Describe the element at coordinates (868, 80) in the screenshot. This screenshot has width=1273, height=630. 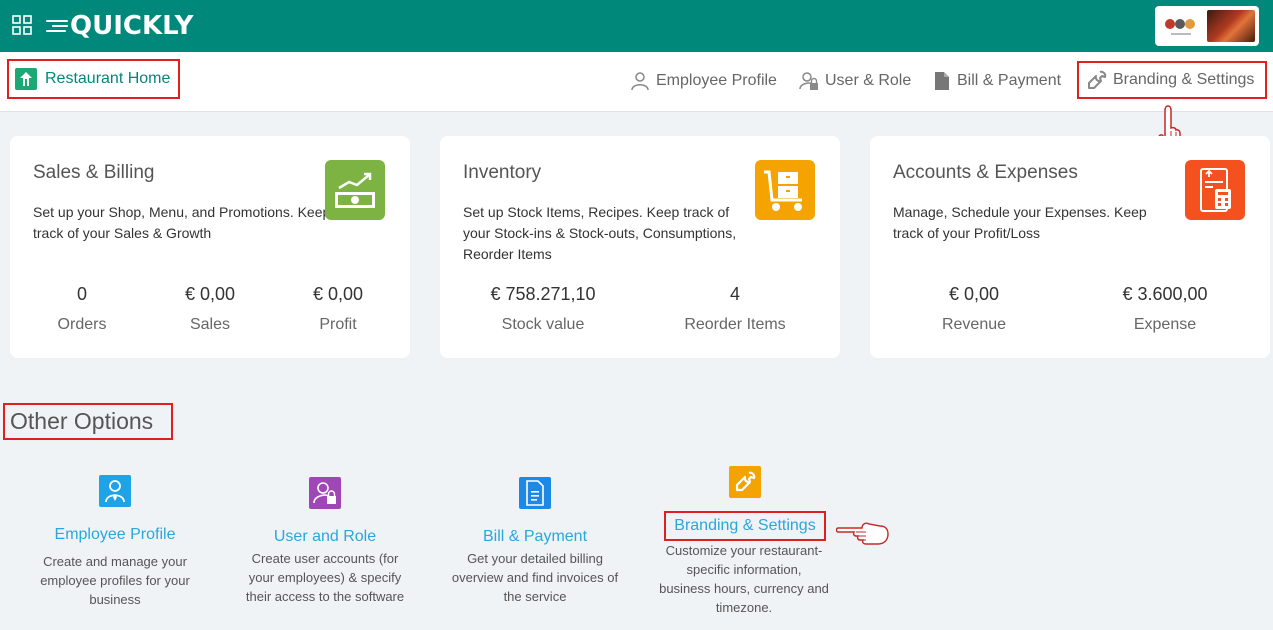
I see `nav-item-label: User & Role` at that location.